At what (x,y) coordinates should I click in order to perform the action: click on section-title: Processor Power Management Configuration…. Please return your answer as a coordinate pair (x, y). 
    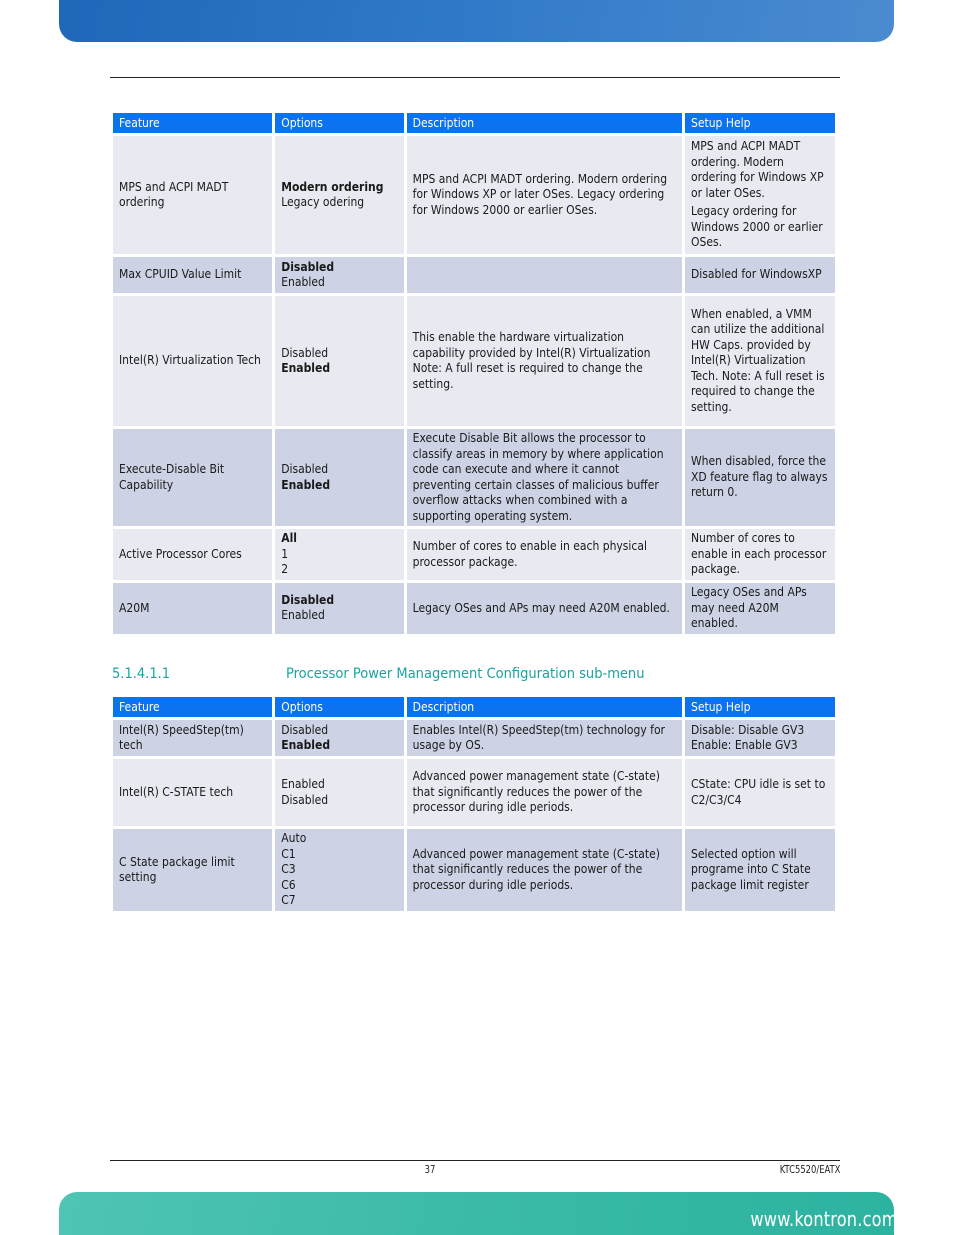
    Looking at the image, I should click on (465, 674).